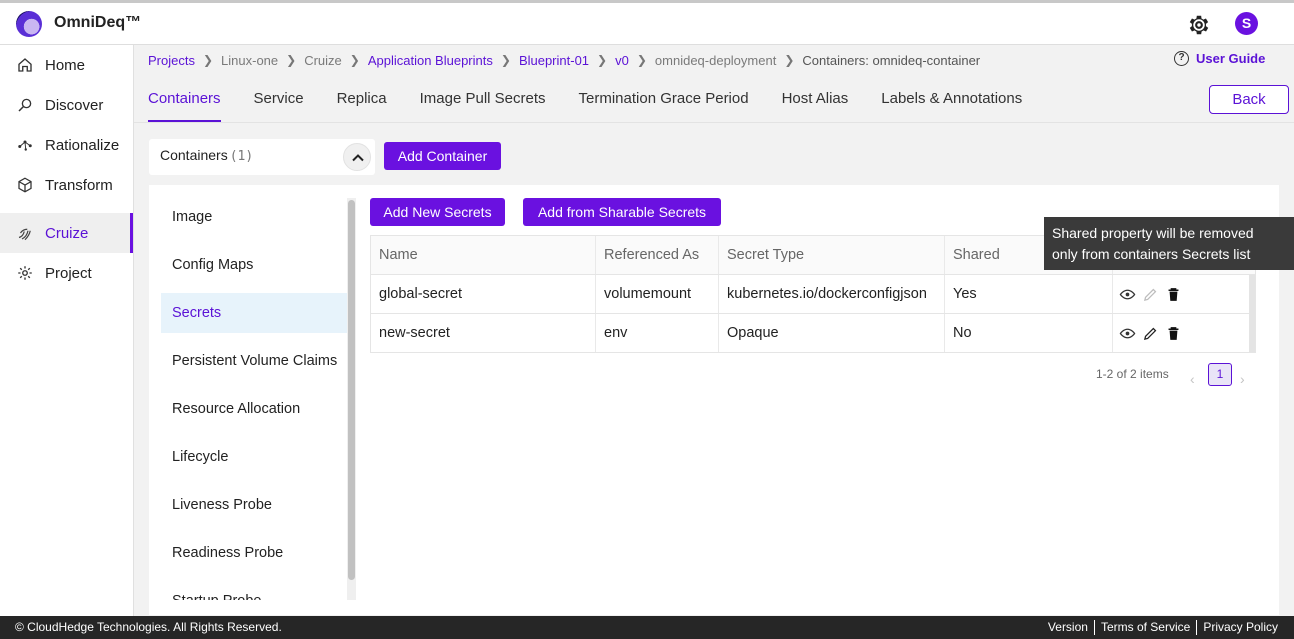  Describe the element at coordinates (254, 361) in the screenshot. I see `subnav-persistent-volume-claims: Persistent Volume Claims` at that location.